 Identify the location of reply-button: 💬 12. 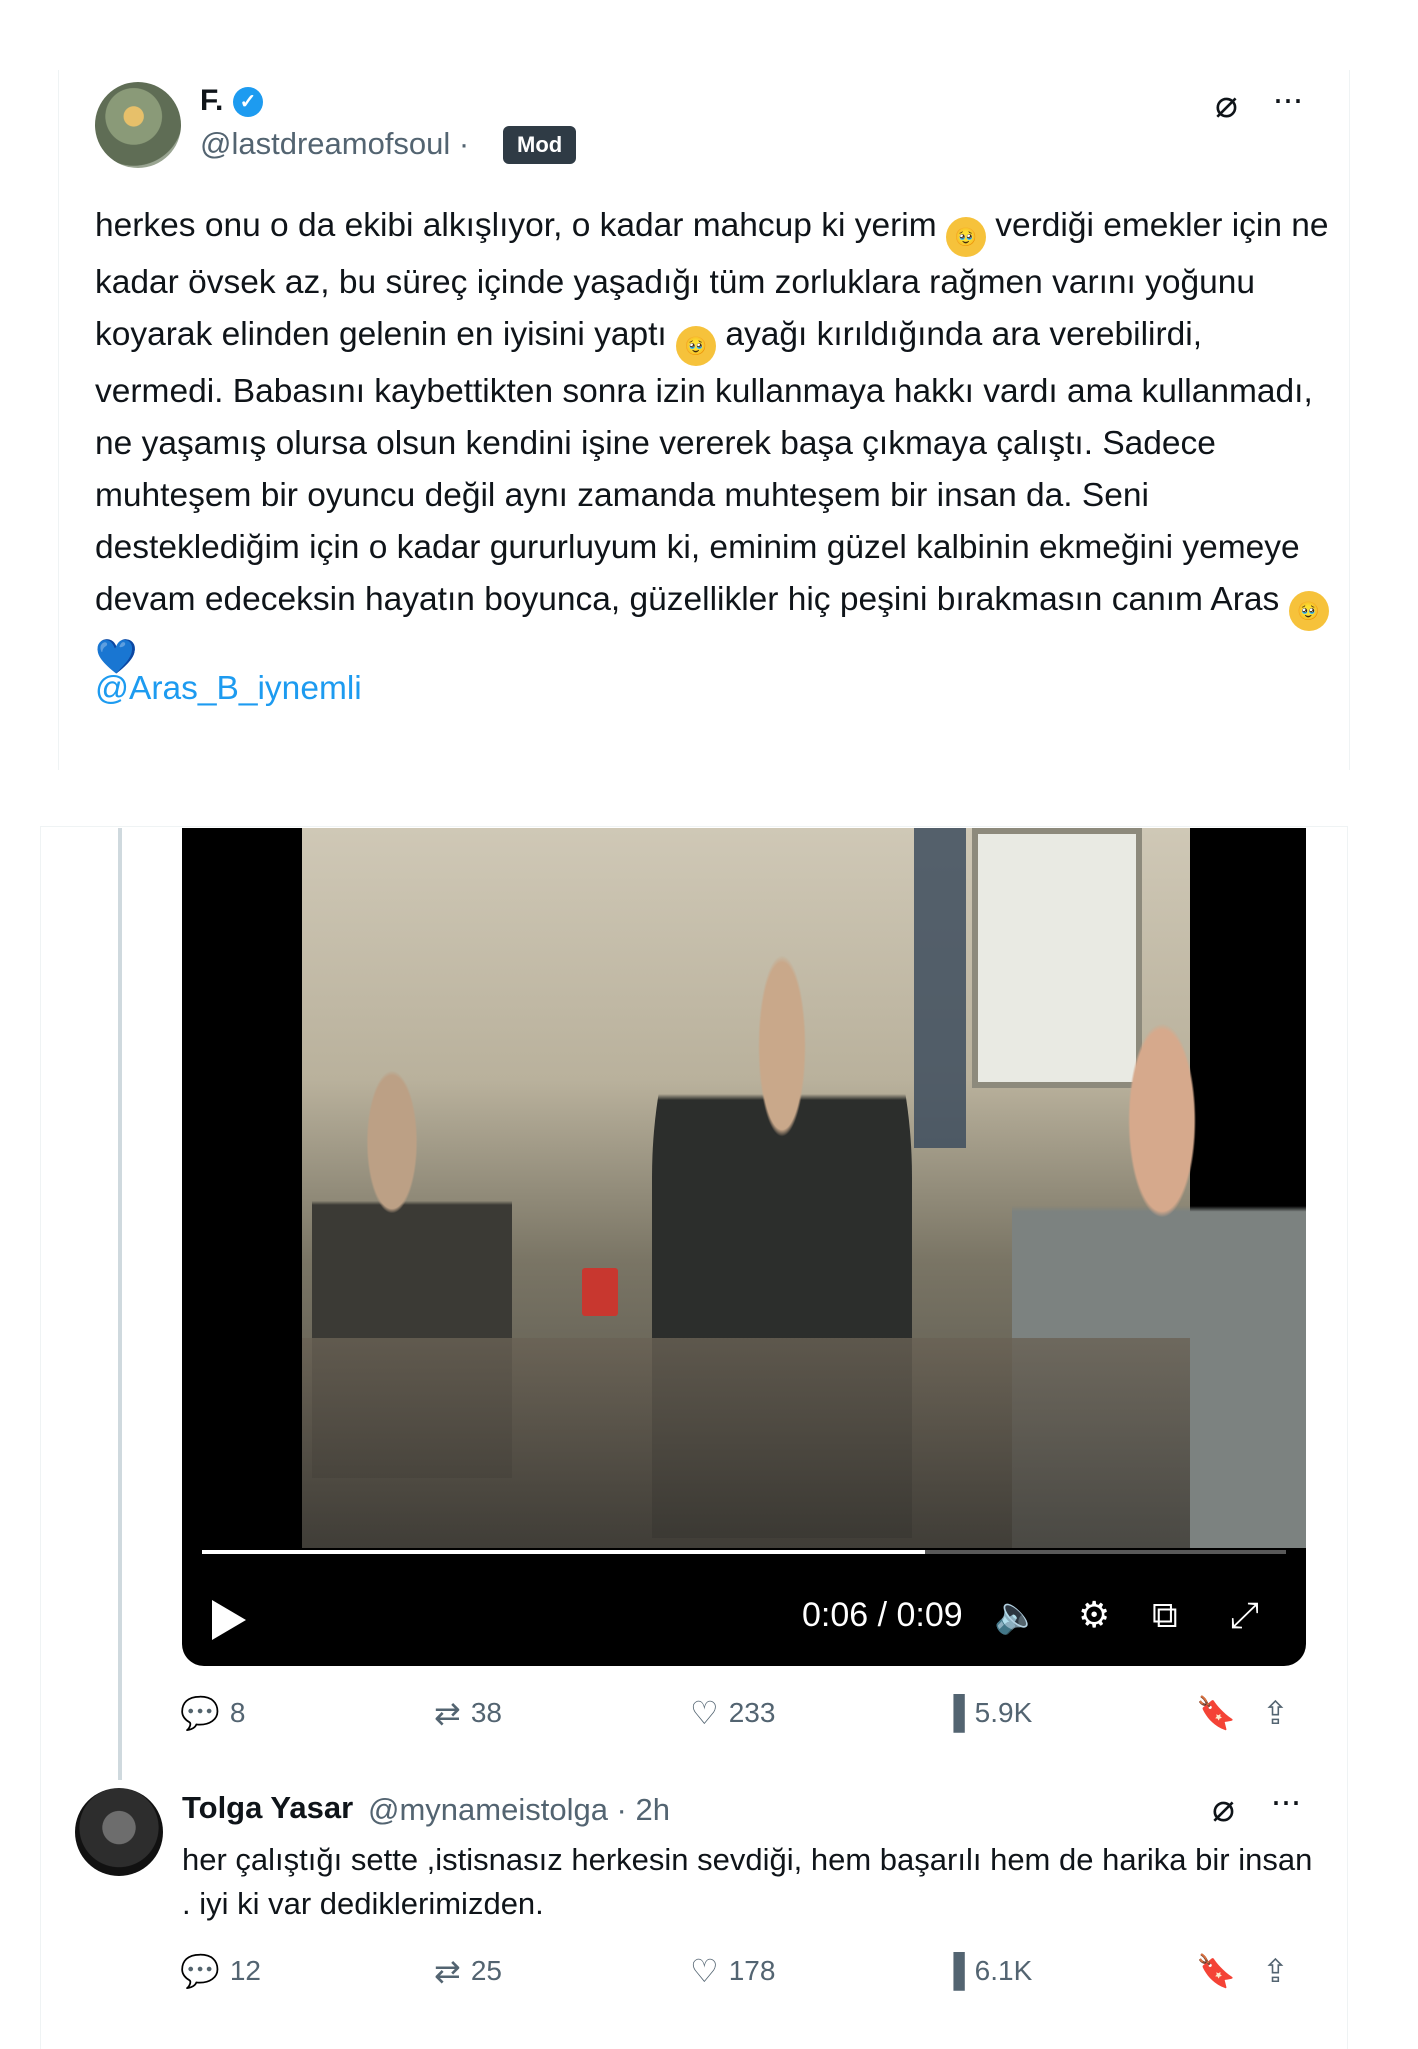
(220, 1971).